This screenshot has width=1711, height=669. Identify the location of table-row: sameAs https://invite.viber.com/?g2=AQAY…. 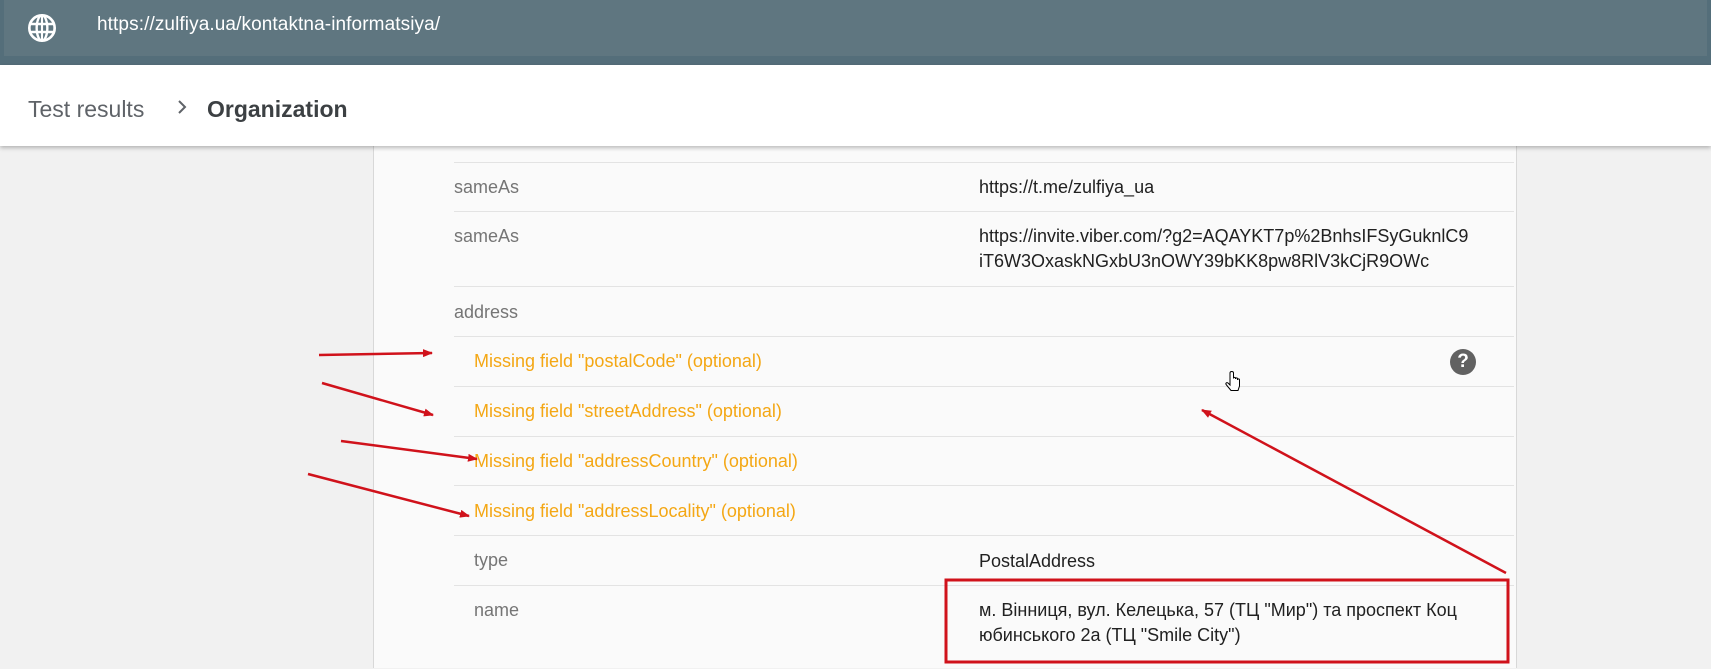
(984, 248).